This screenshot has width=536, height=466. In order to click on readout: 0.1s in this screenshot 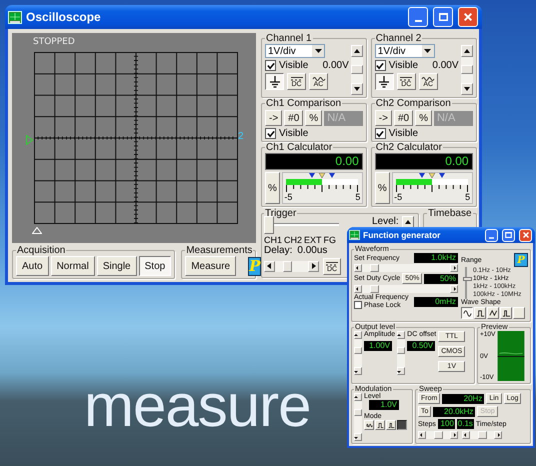, I will do `click(465, 424)`.